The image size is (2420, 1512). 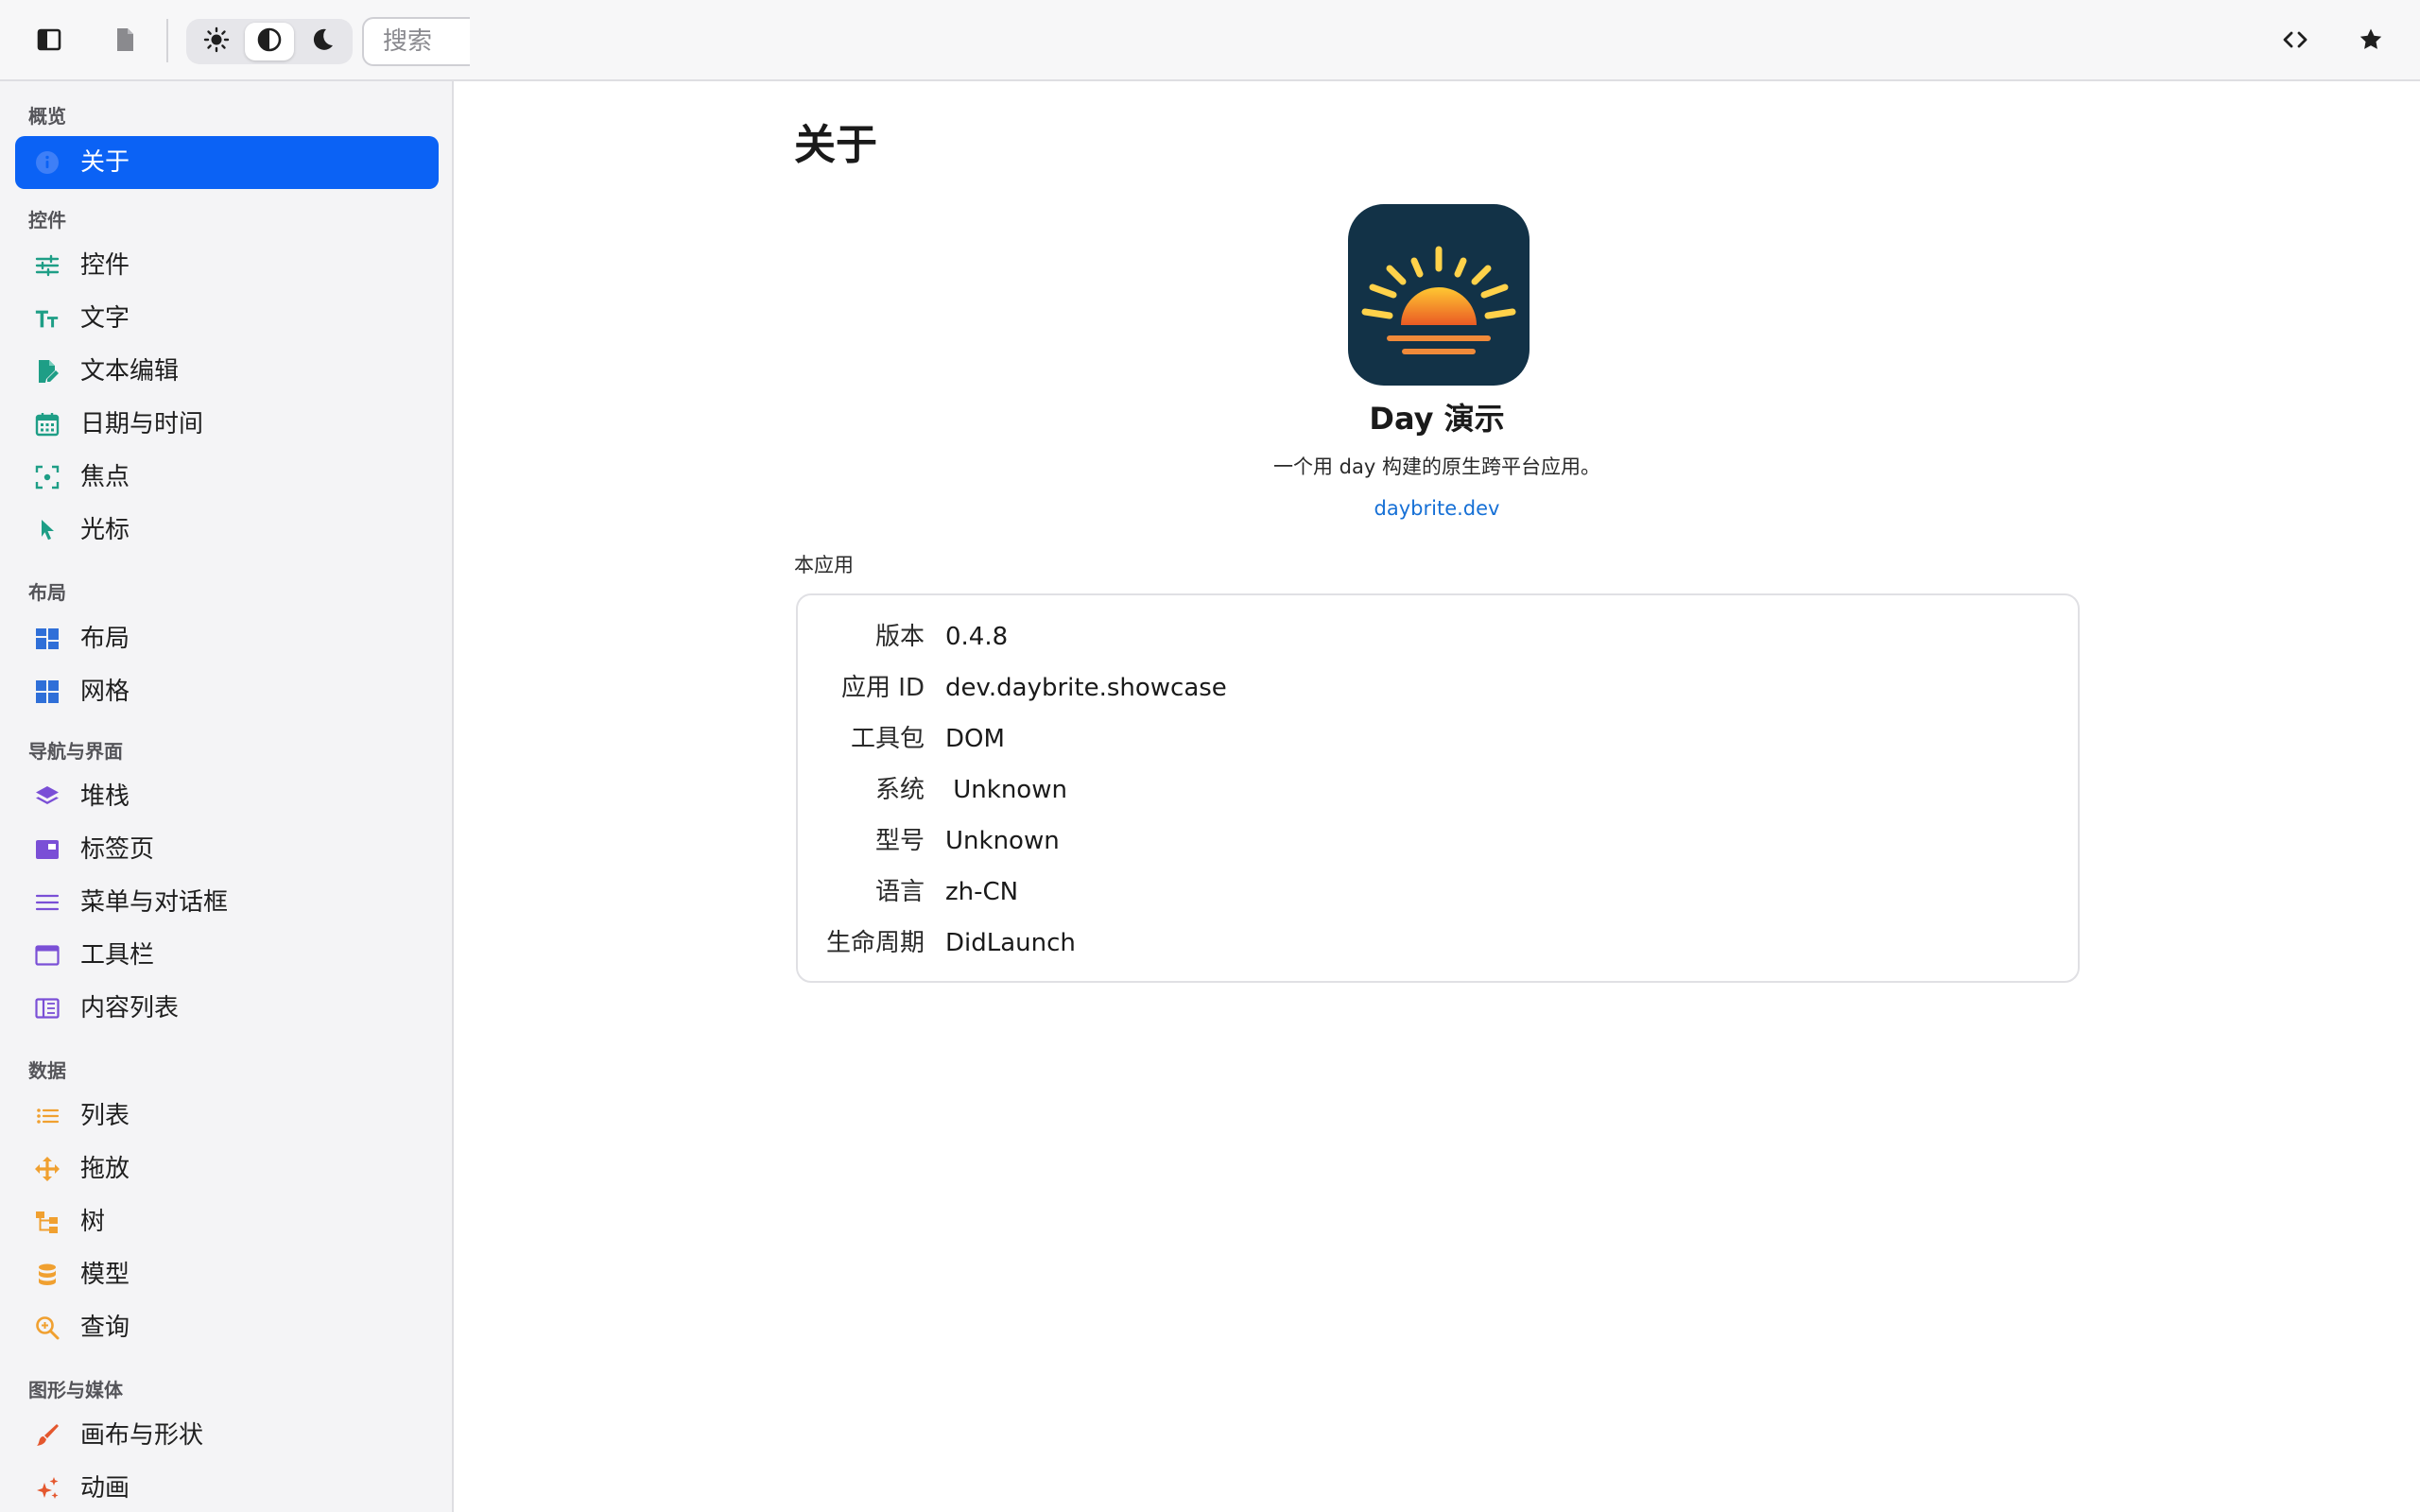 I want to click on favorite-button, so click(x=2370, y=41).